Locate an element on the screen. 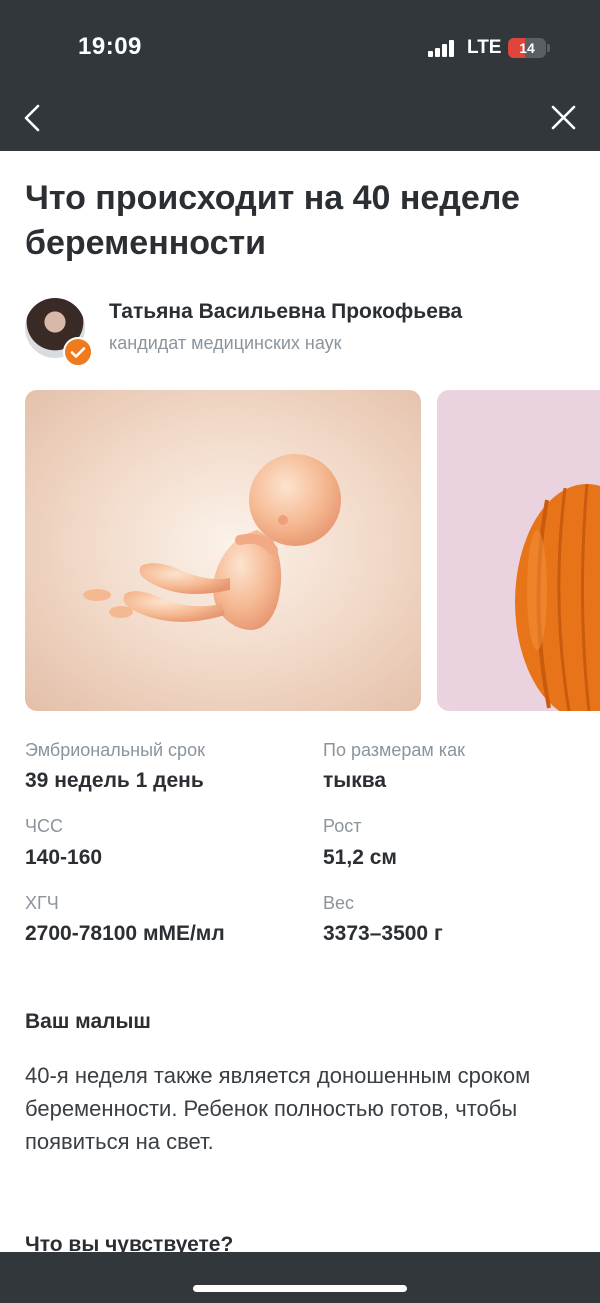 The height and width of the screenshot is (1303, 600). network-type: LTE is located at coordinates (484, 47).